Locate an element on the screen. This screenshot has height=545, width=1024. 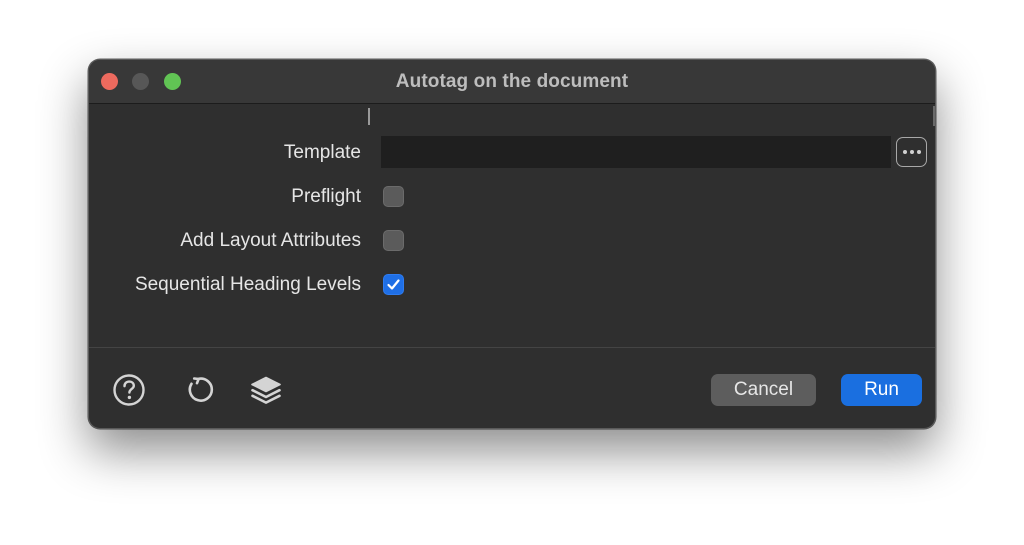
add-layout-attributes-checkbox is located at coordinates (393, 240).